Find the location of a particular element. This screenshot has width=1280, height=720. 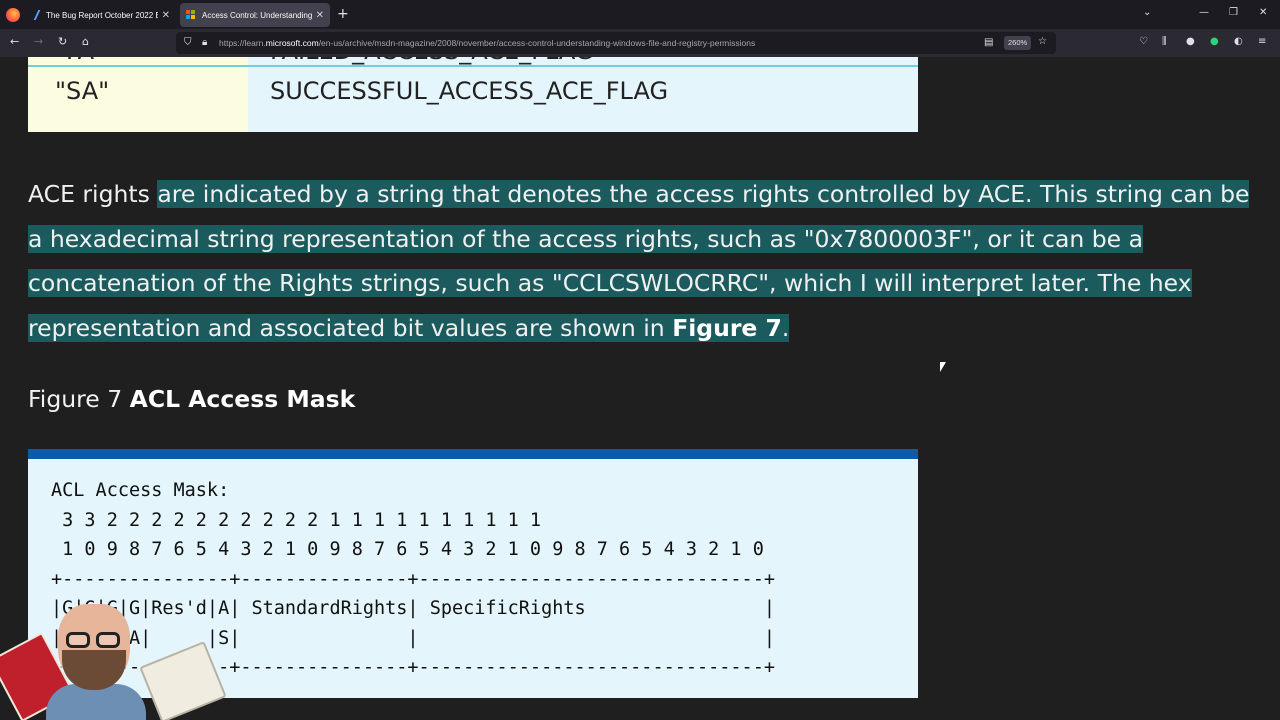

home-icon: ⌂ is located at coordinates (85, 41).